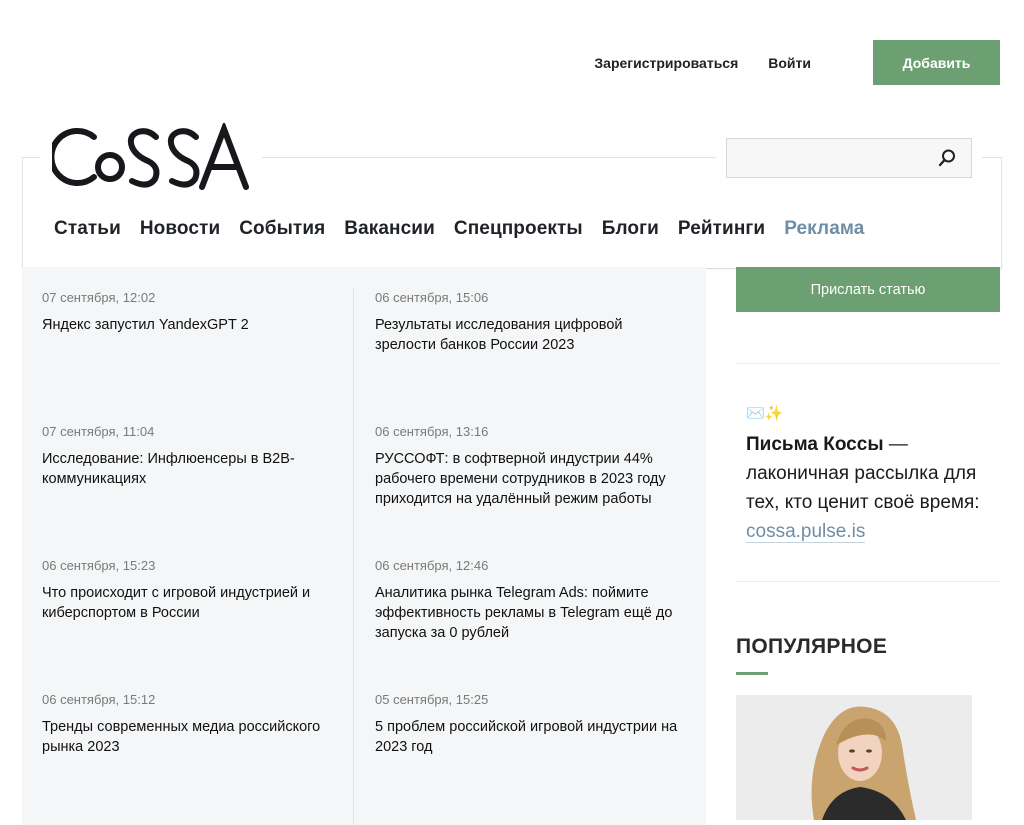 This screenshot has width=1024, height=825. I want to click on nav-item-advertising: Реклама, so click(824, 229).